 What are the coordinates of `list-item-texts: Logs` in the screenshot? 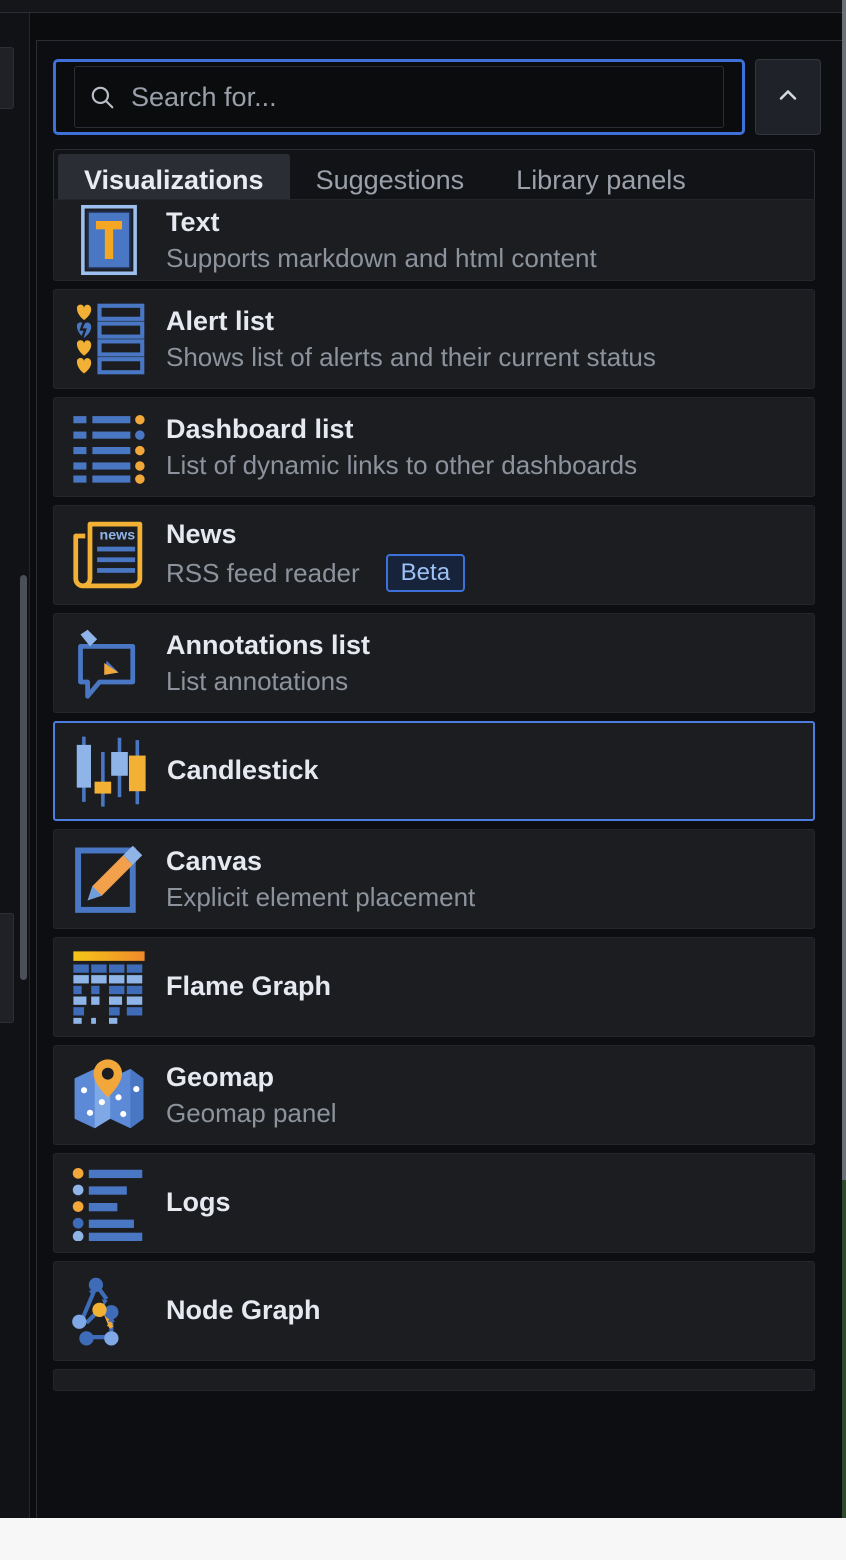 It's located at (198, 1203).